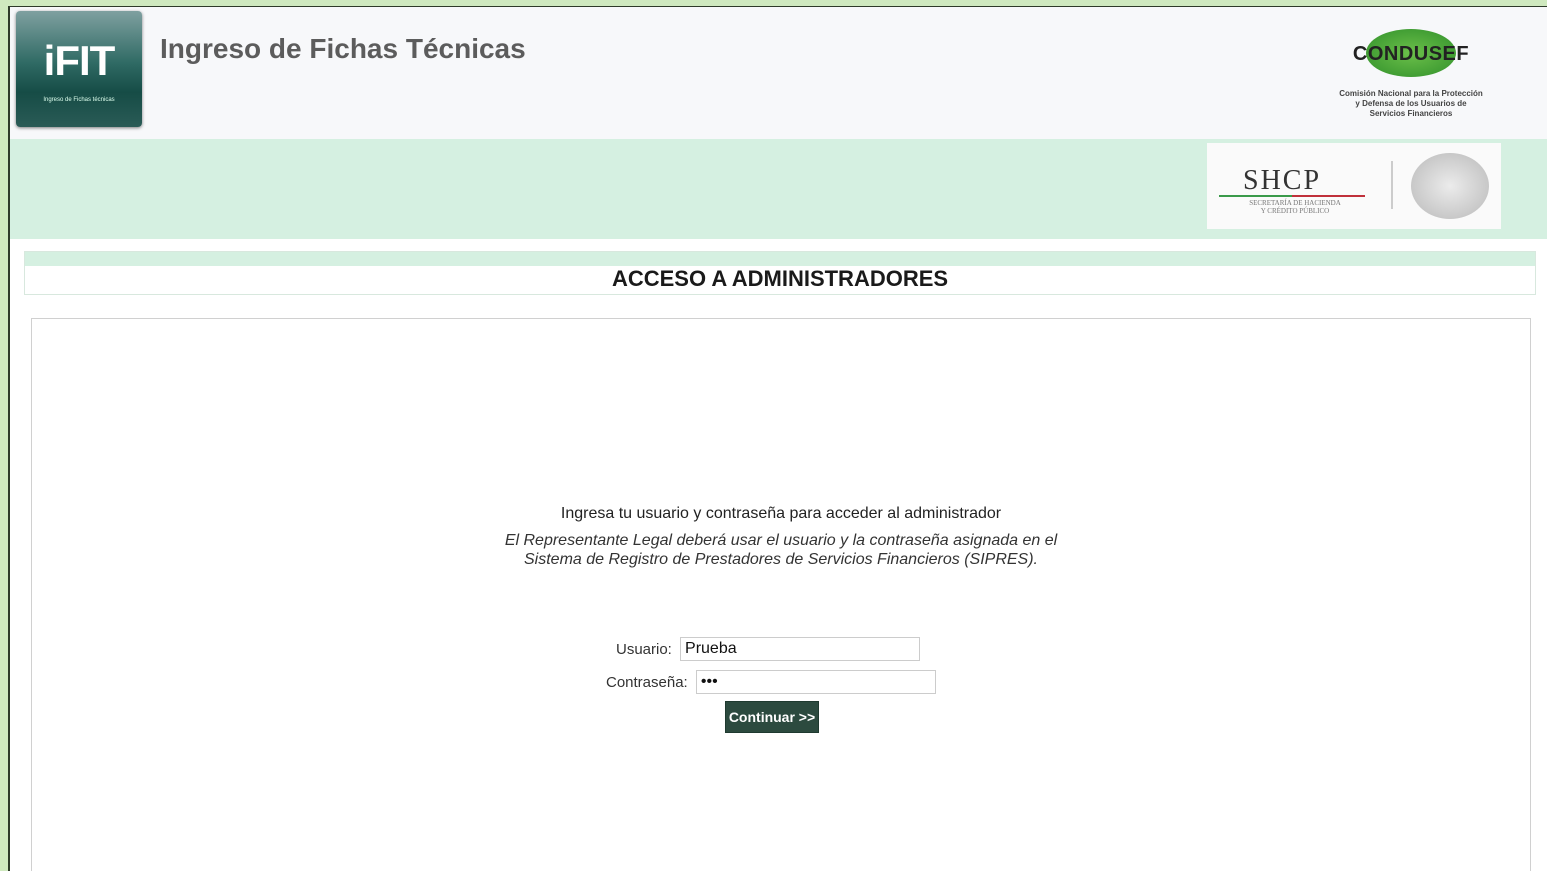 This screenshot has width=1547, height=871. I want to click on national-seal-icon, so click(1450, 186).